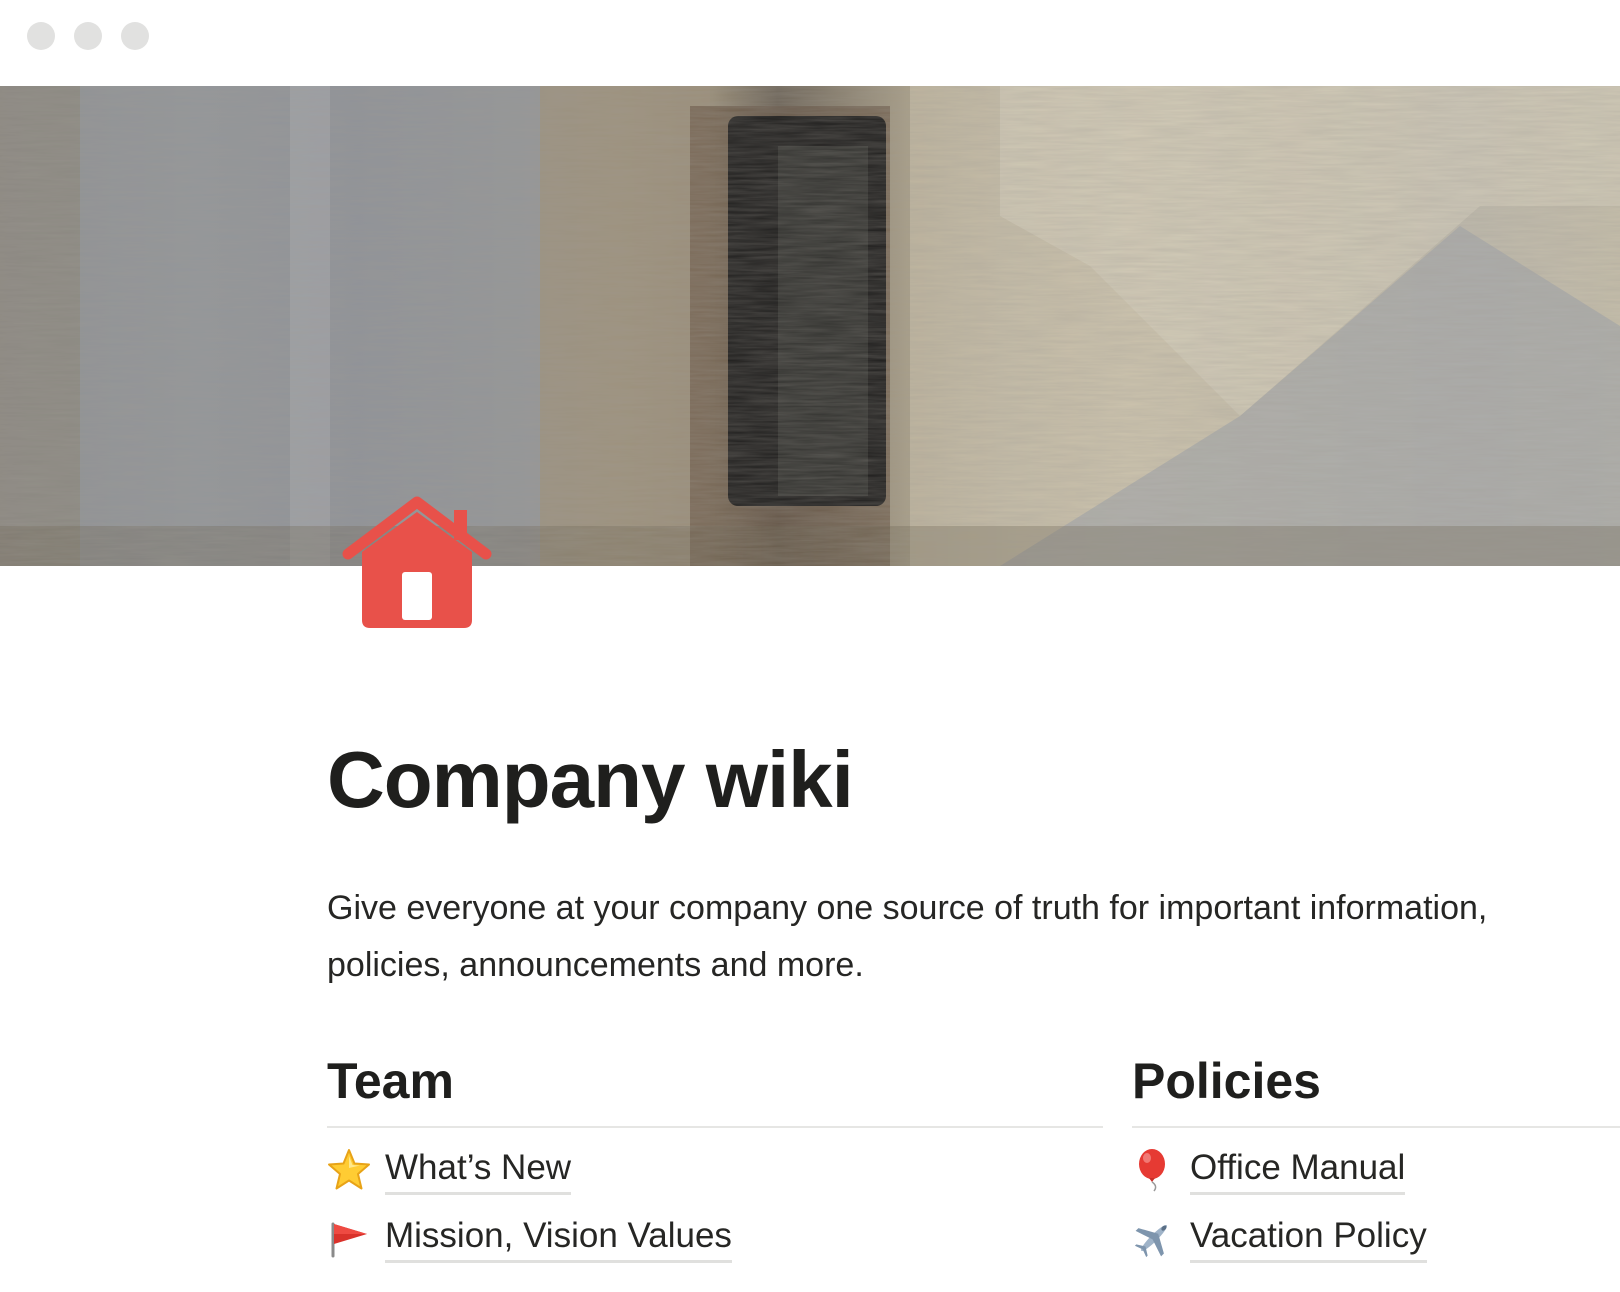 The height and width of the screenshot is (1292, 1620). I want to click on team-column: Team What’s New Mission, Vision Values, so click(715, 1160).